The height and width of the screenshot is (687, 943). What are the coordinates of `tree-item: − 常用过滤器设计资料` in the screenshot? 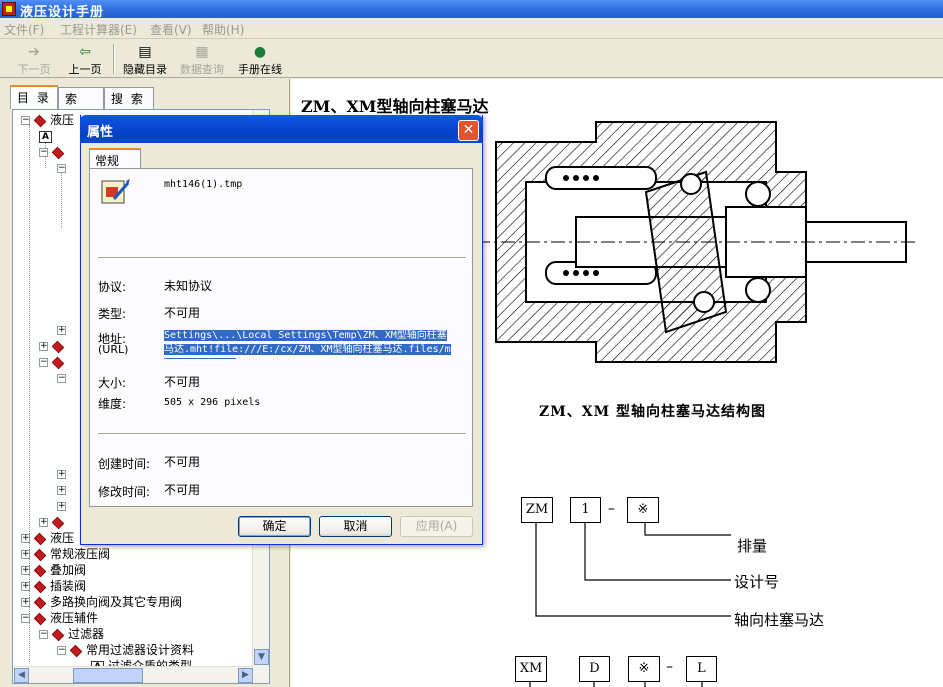 It's located at (125, 650).